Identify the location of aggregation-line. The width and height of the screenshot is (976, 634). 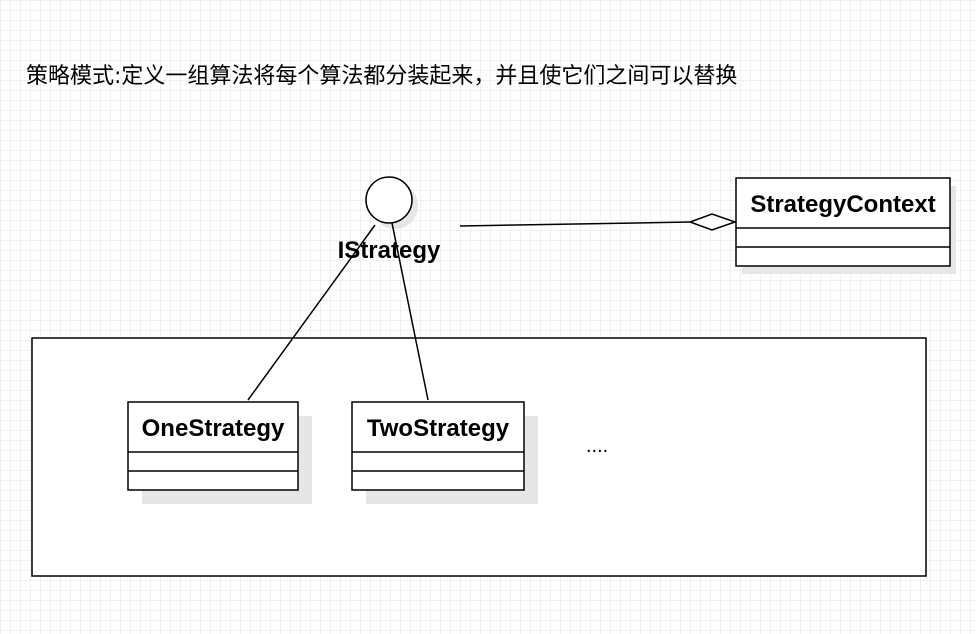
(575, 224).